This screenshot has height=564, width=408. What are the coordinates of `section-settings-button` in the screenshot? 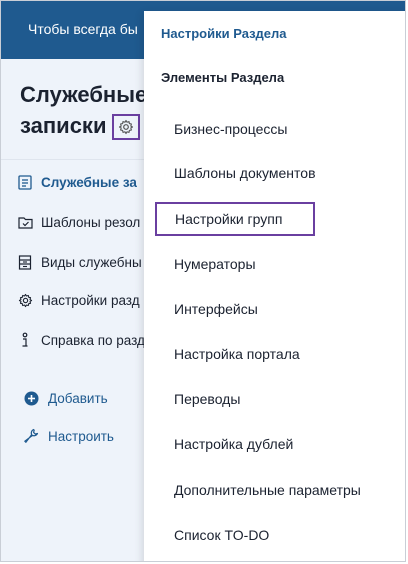 It's located at (126, 127).